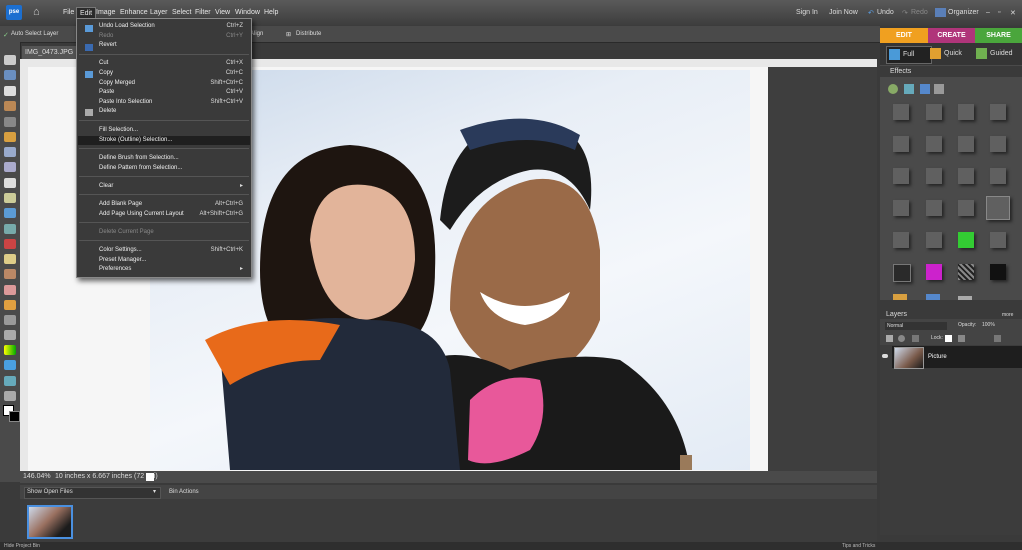 This screenshot has width=1022, height=550. Describe the element at coordinates (125, 102) in the screenshot. I see `menu-item-paste-into-selection: Paste Into Selection` at that location.